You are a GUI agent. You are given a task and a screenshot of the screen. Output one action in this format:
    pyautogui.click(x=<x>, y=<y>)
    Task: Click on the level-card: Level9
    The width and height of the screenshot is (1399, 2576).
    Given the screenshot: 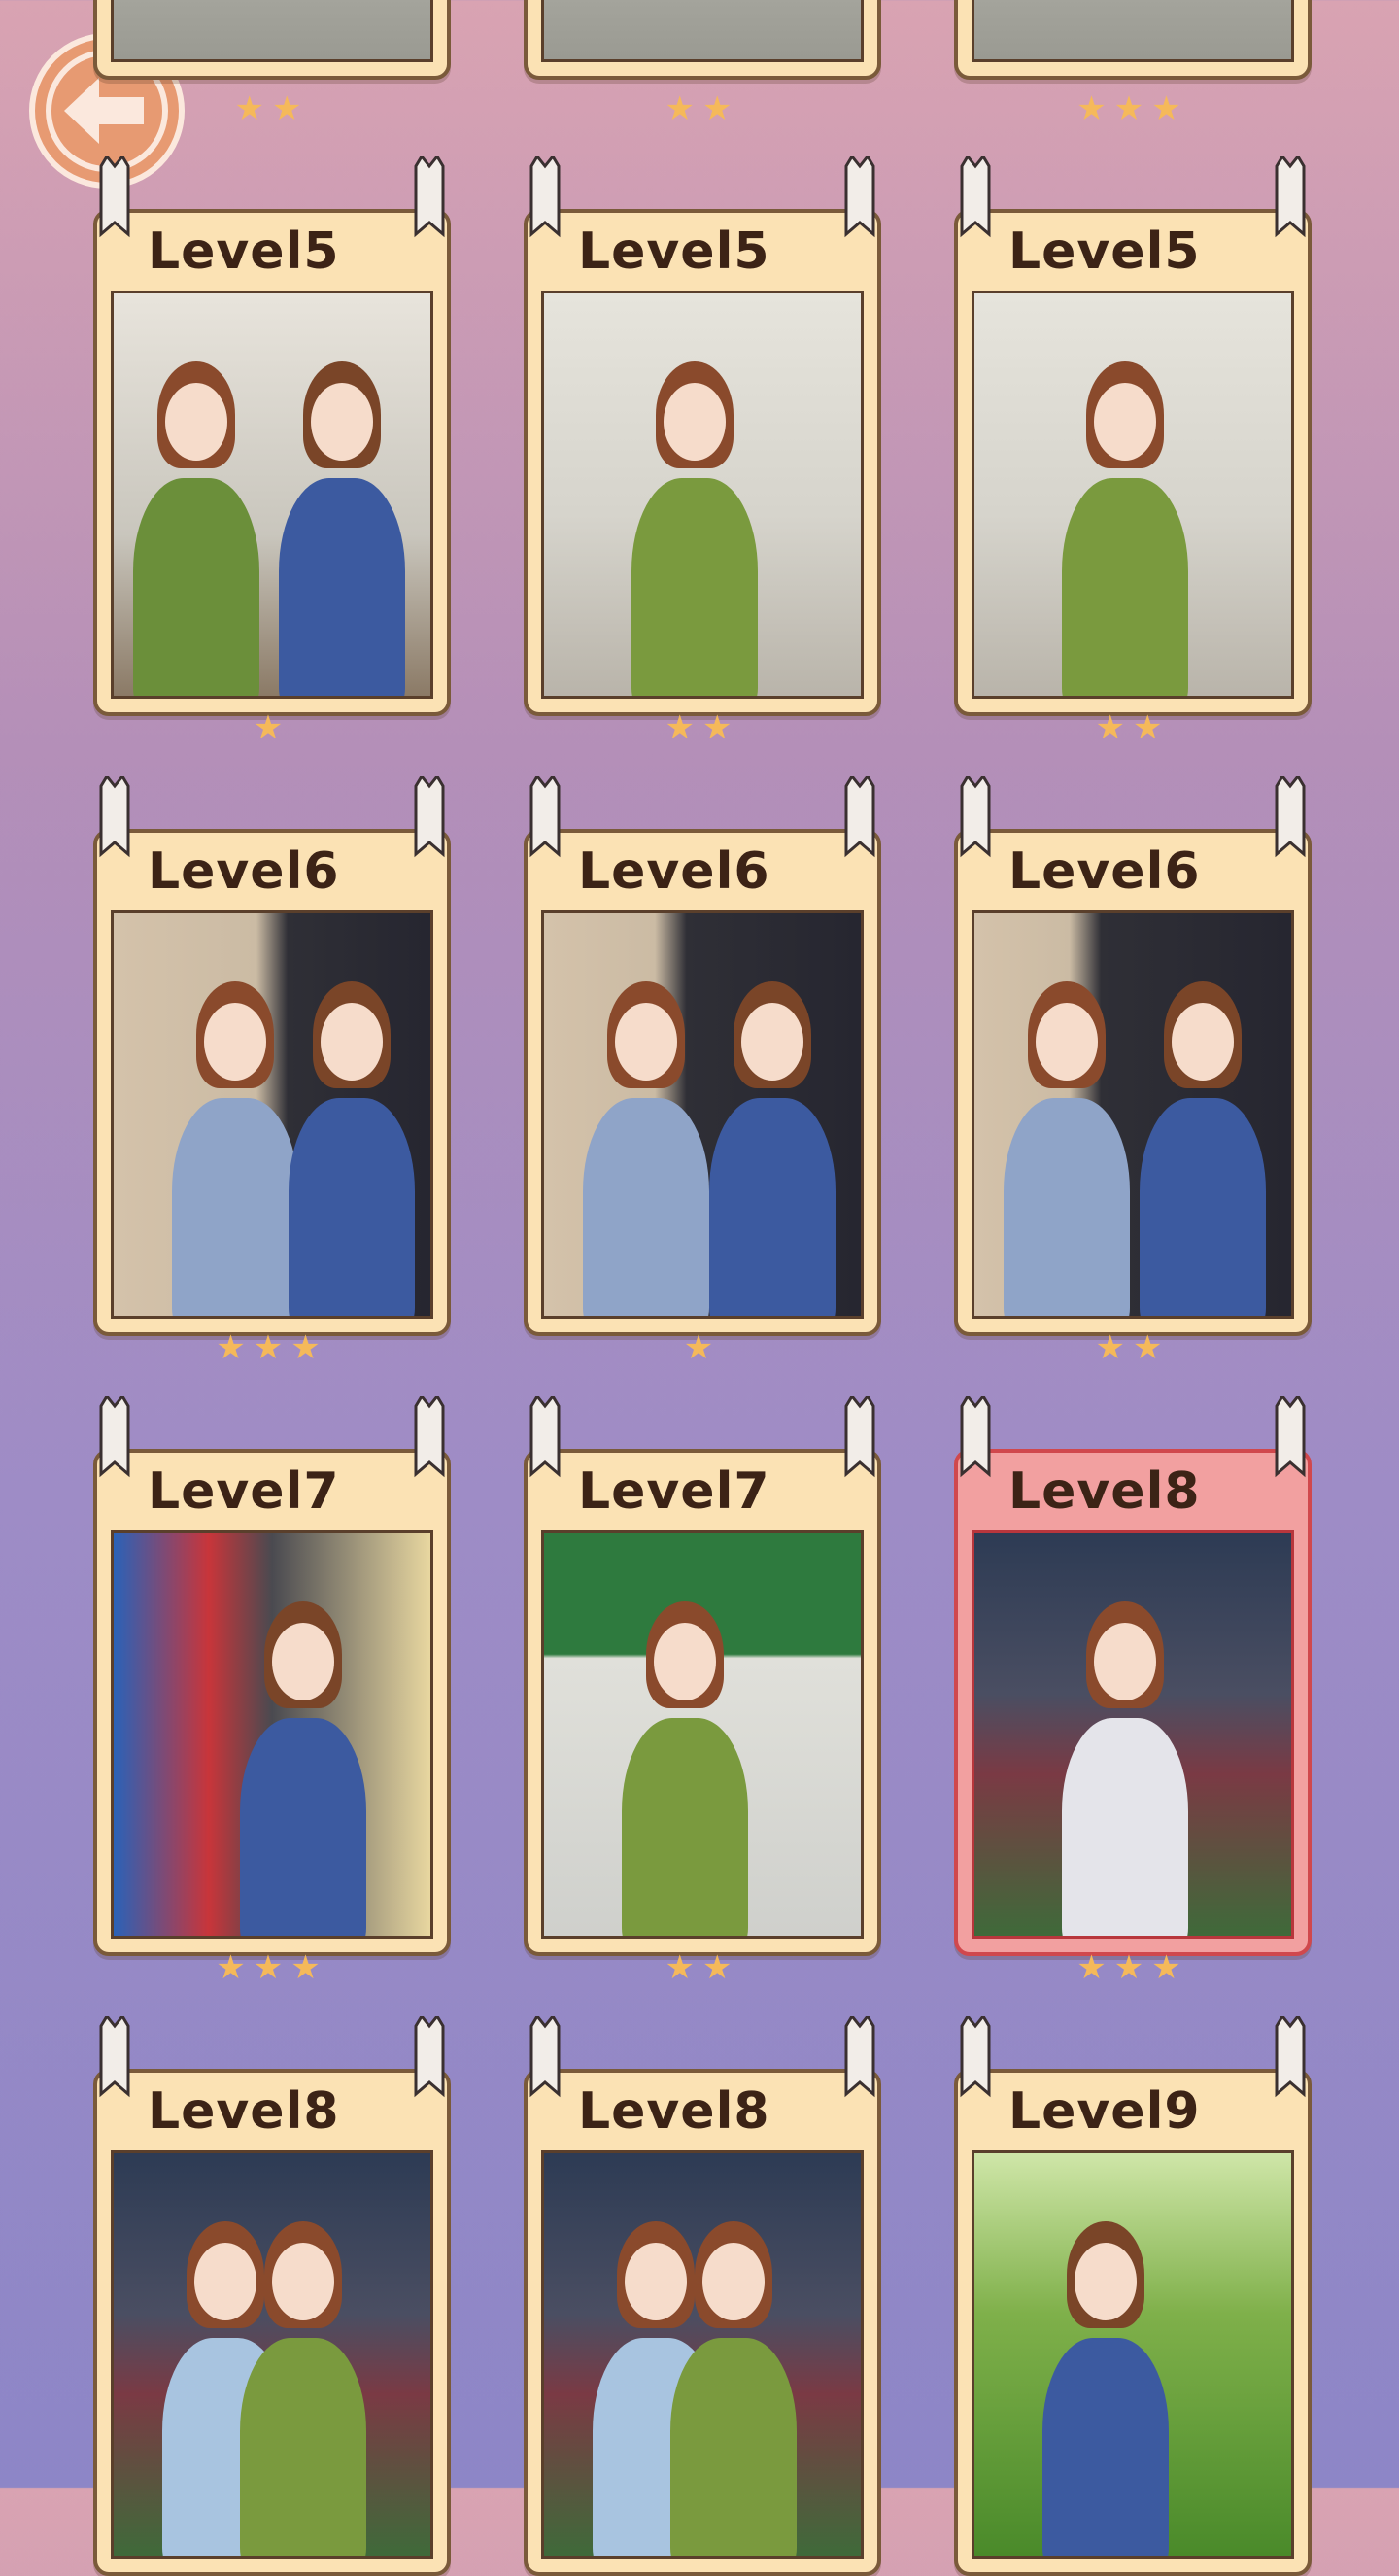 What is the action you would take?
    pyautogui.click(x=1133, y=2296)
    